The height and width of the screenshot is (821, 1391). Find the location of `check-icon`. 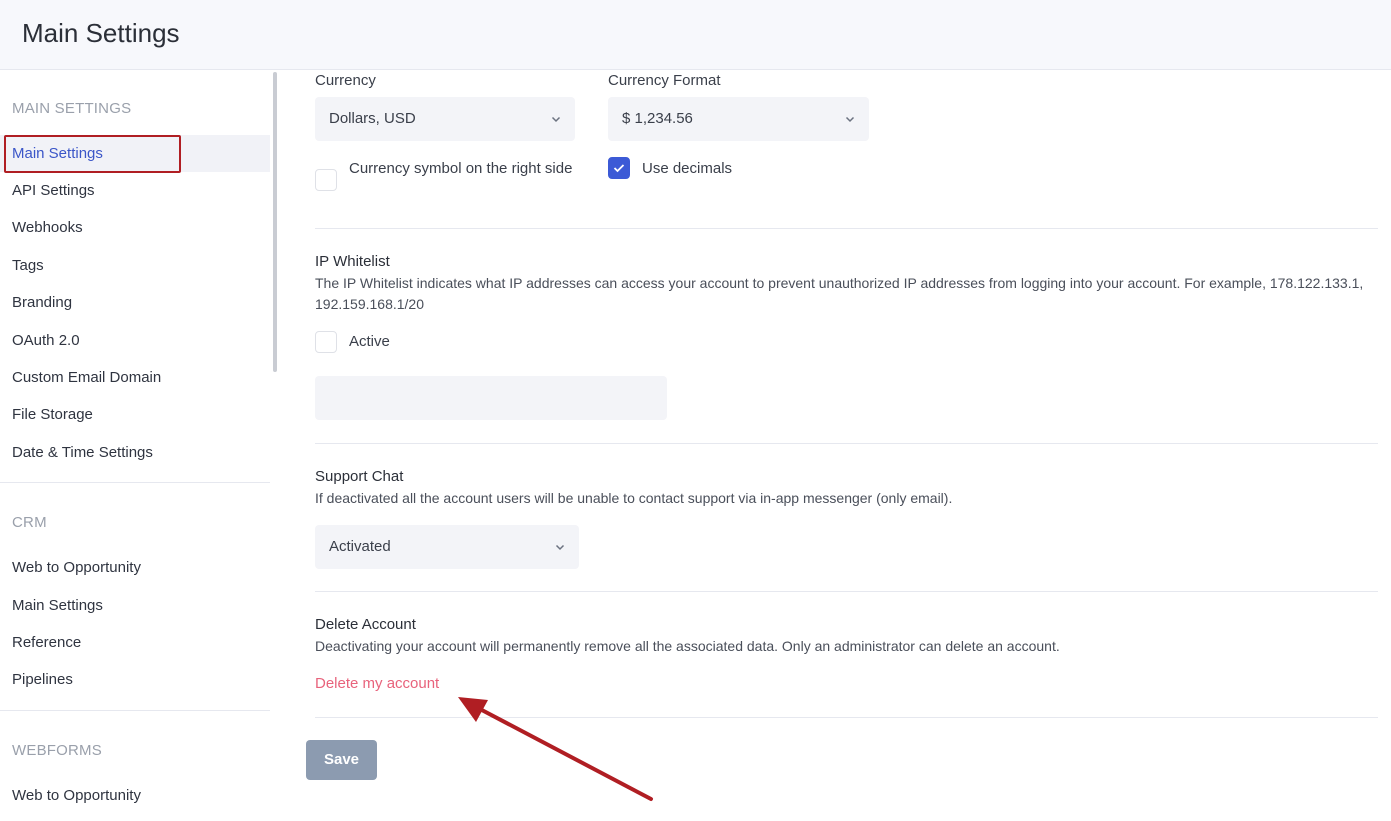

check-icon is located at coordinates (619, 168).